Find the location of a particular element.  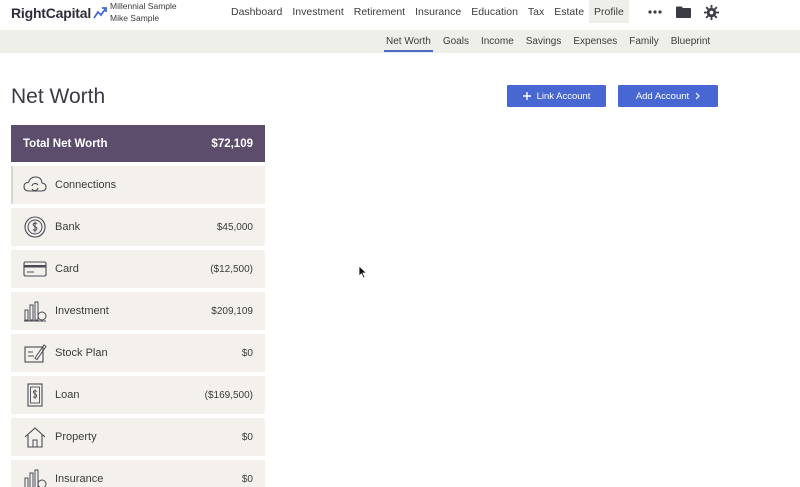

tab-goals: Goals is located at coordinates (456, 41).